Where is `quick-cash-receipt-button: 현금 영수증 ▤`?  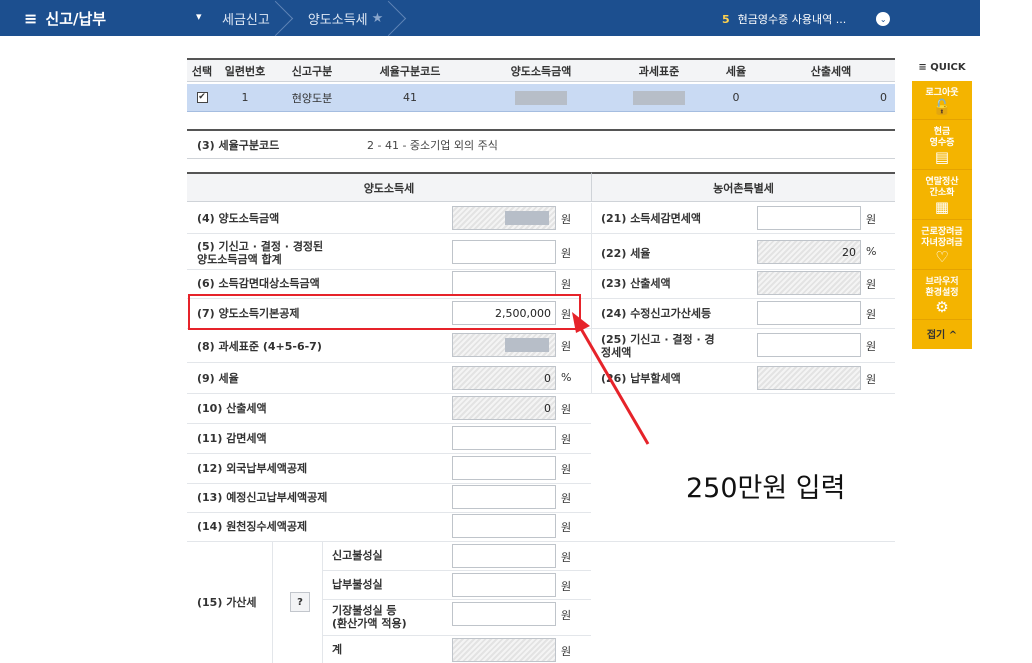
quick-cash-receipt-button: 현금 영수증 ▤ is located at coordinates (942, 145).